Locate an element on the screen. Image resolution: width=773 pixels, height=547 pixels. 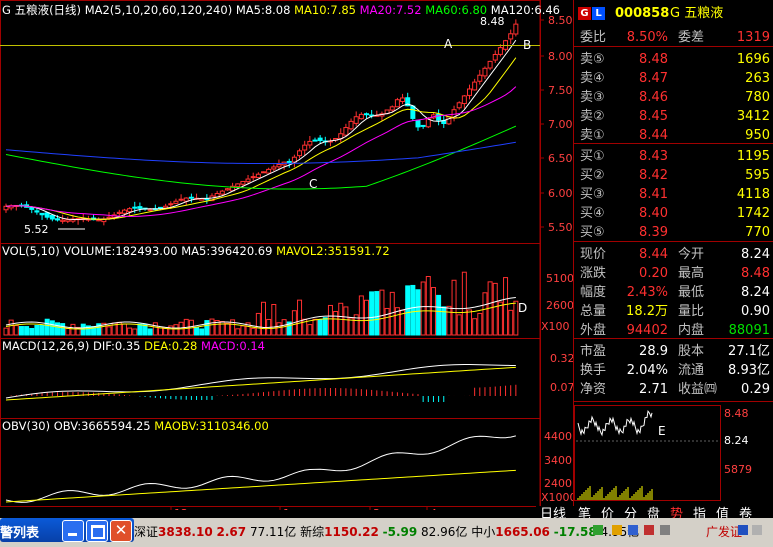
y-tick-label: 2600 is located at coordinates (559, 305).